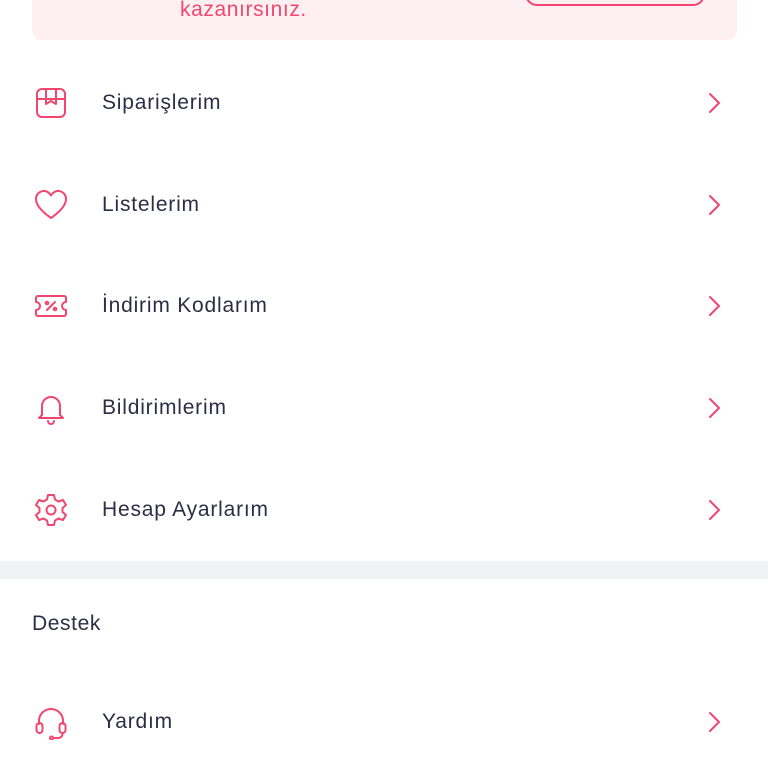 This screenshot has height=768, width=768. Describe the element at coordinates (51, 722) in the screenshot. I see `headset-icon` at that location.